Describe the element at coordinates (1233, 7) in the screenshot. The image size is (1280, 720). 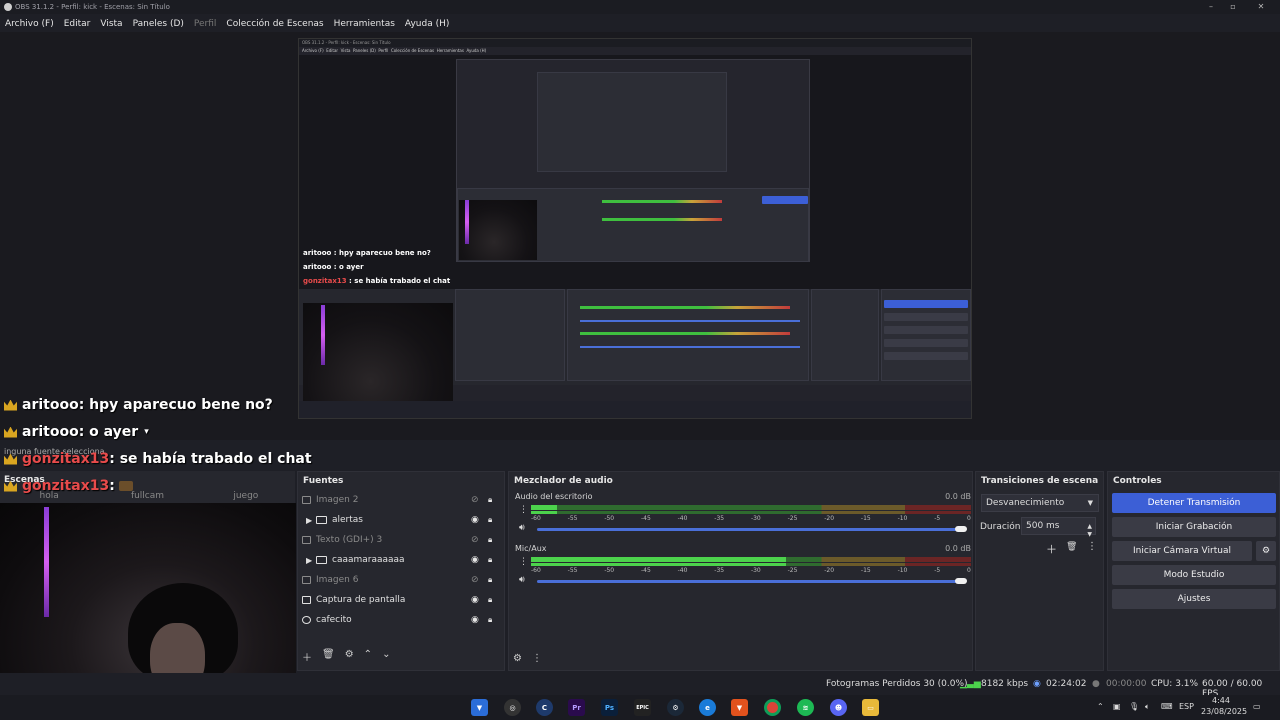
I see `maximize-button: ▫` at that location.